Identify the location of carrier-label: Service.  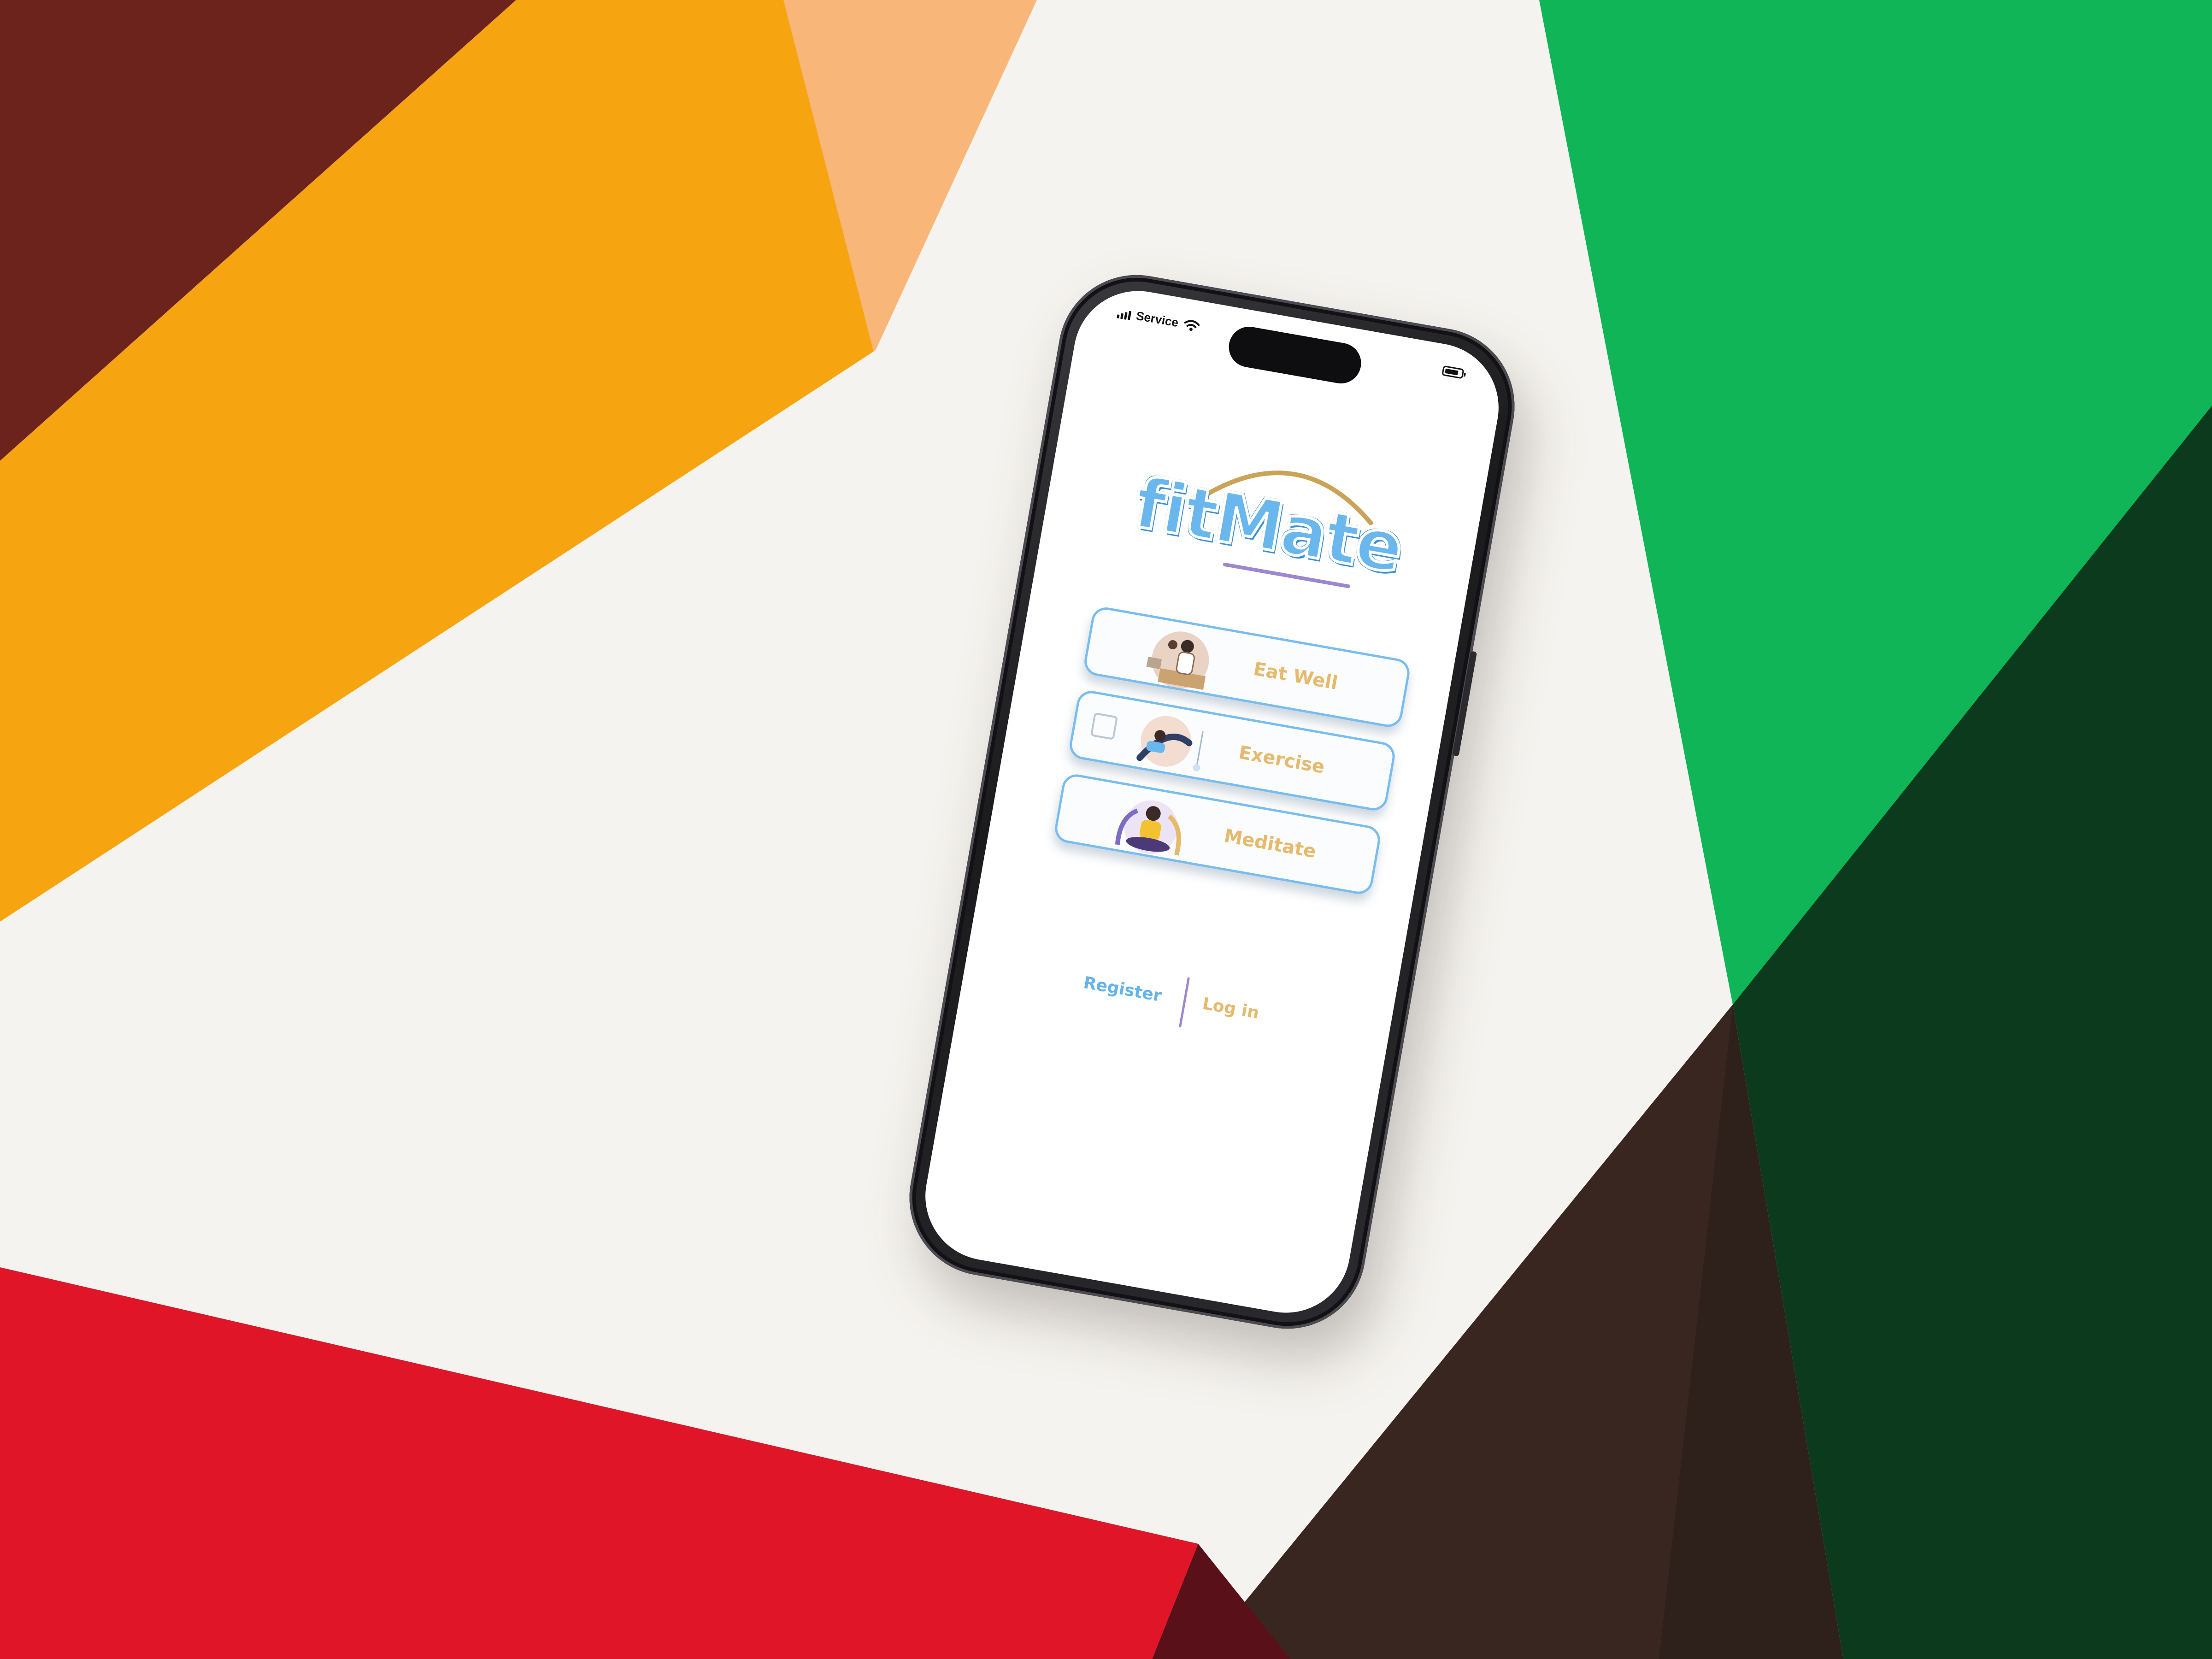
(1157, 319).